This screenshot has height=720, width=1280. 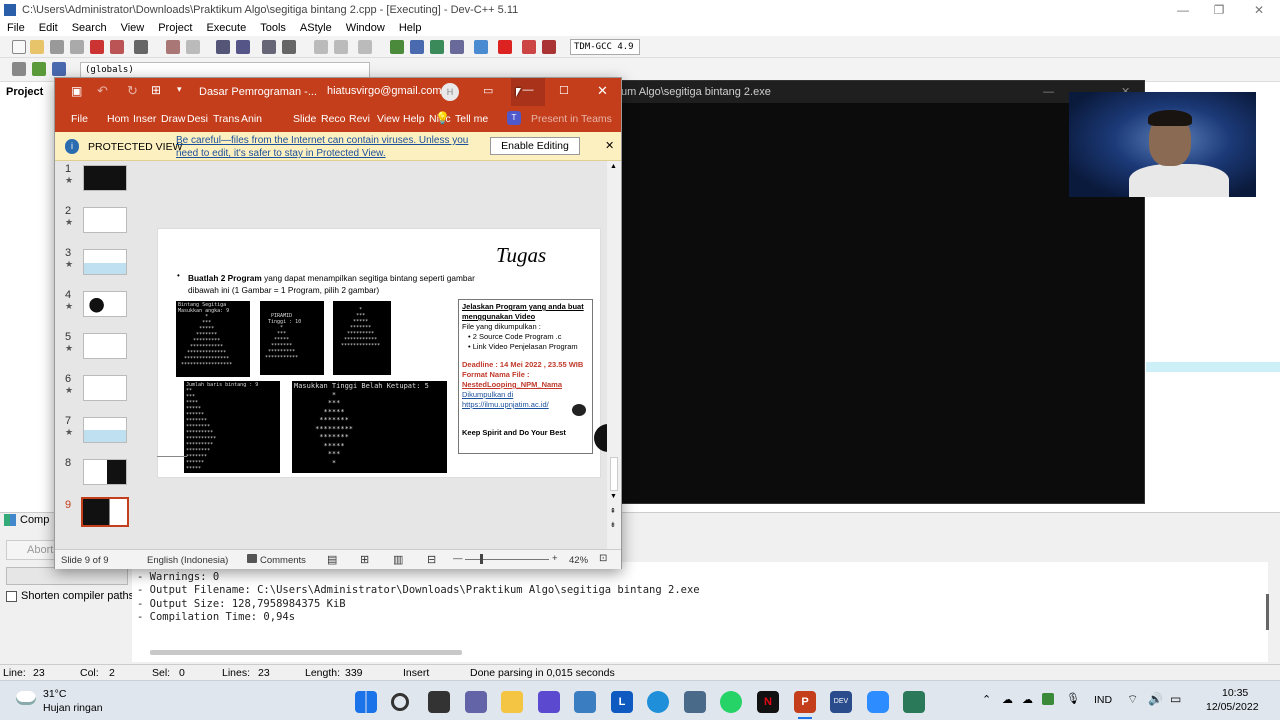 What do you see at coordinates (439, 702) in the screenshot?
I see `task-view-icon` at bounding box center [439, 702].